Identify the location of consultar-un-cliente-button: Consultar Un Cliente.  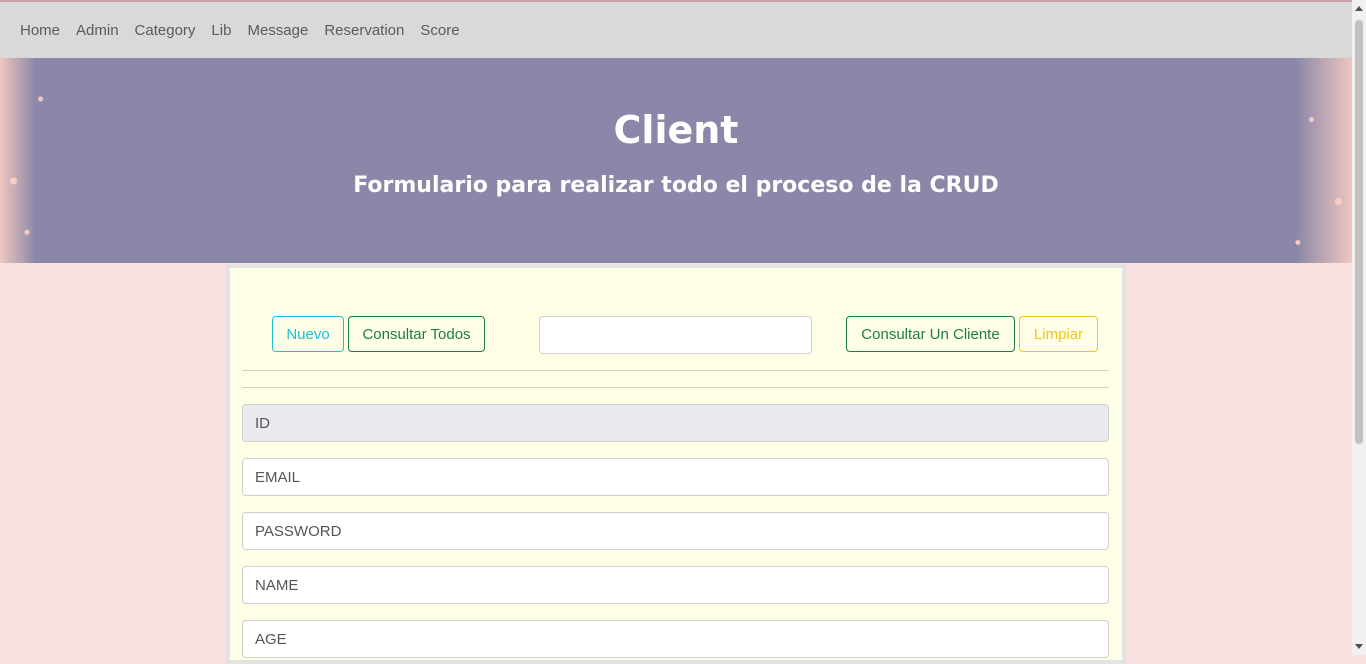
(930, 334).